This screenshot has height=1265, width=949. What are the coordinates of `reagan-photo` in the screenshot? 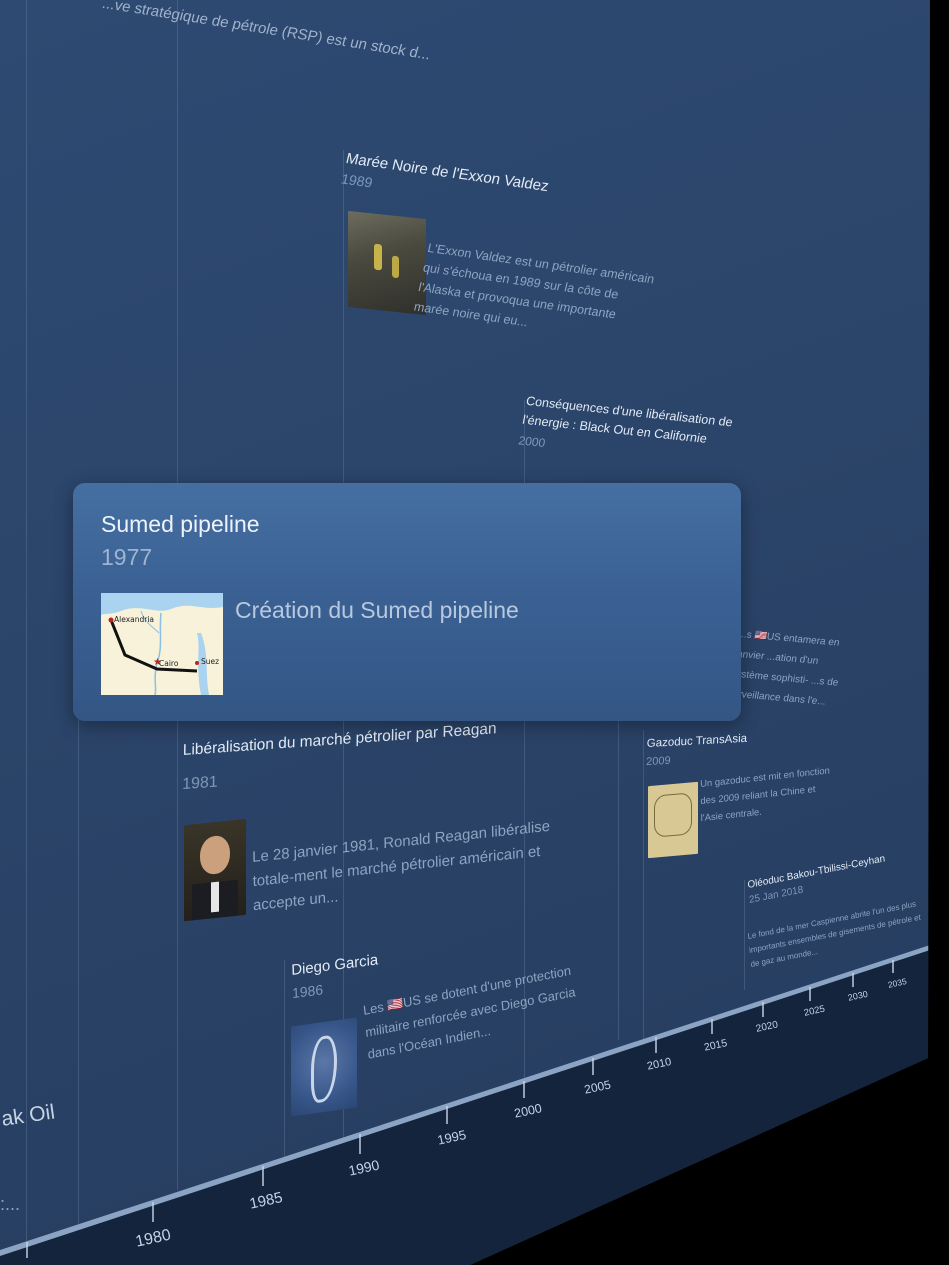 It's located at (215, 870).